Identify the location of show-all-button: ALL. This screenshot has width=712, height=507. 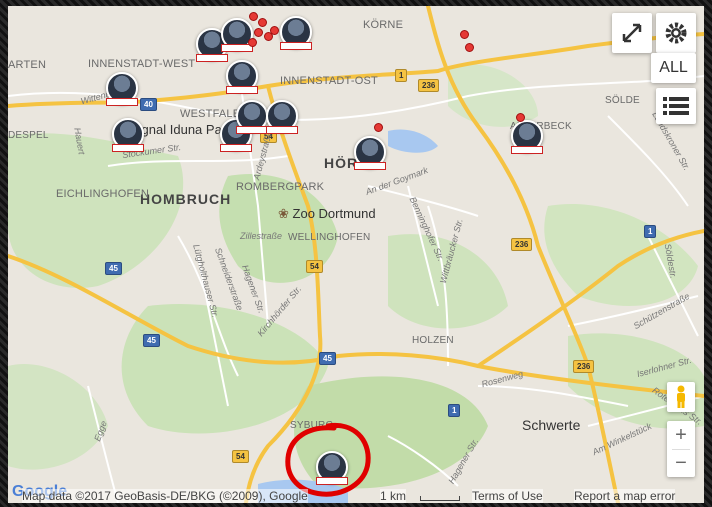
(673, 68).